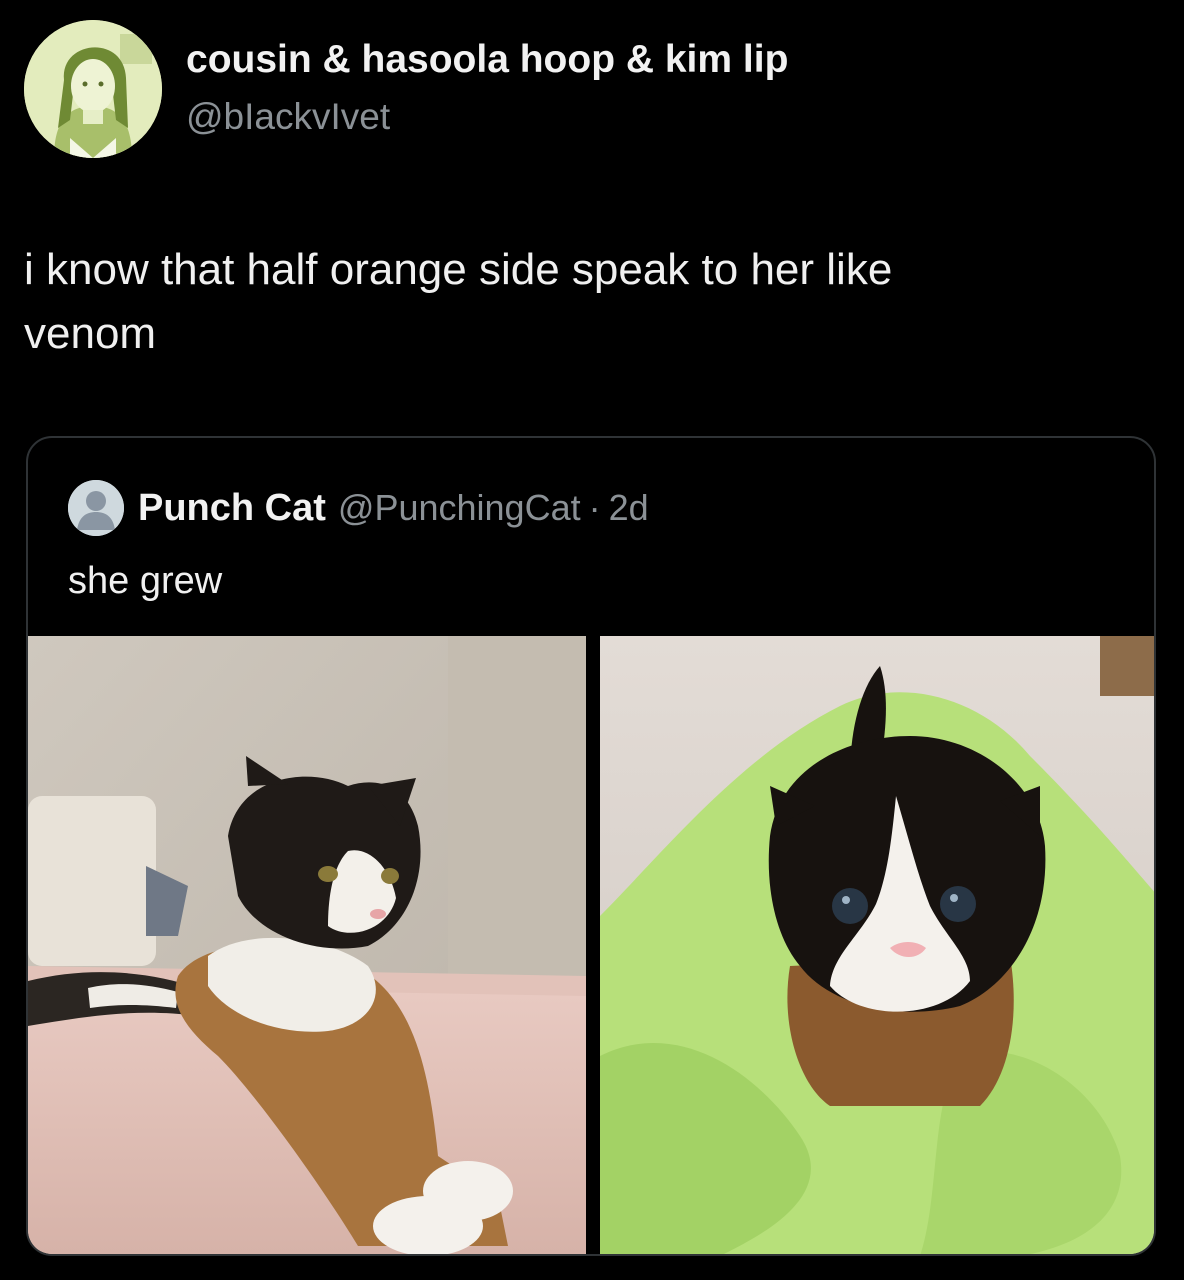 The image size is (1184, 1280). I want to click on profile-photo-icon, so click(93, 89).